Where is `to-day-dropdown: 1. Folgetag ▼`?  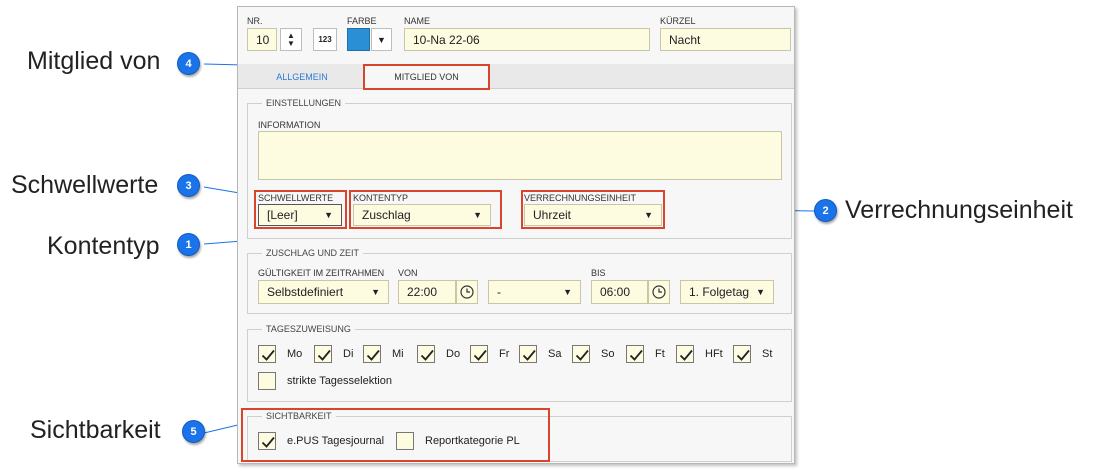
to-day-dropdown: 1. Folgetag ▼ is located at coordinates (727, 292).